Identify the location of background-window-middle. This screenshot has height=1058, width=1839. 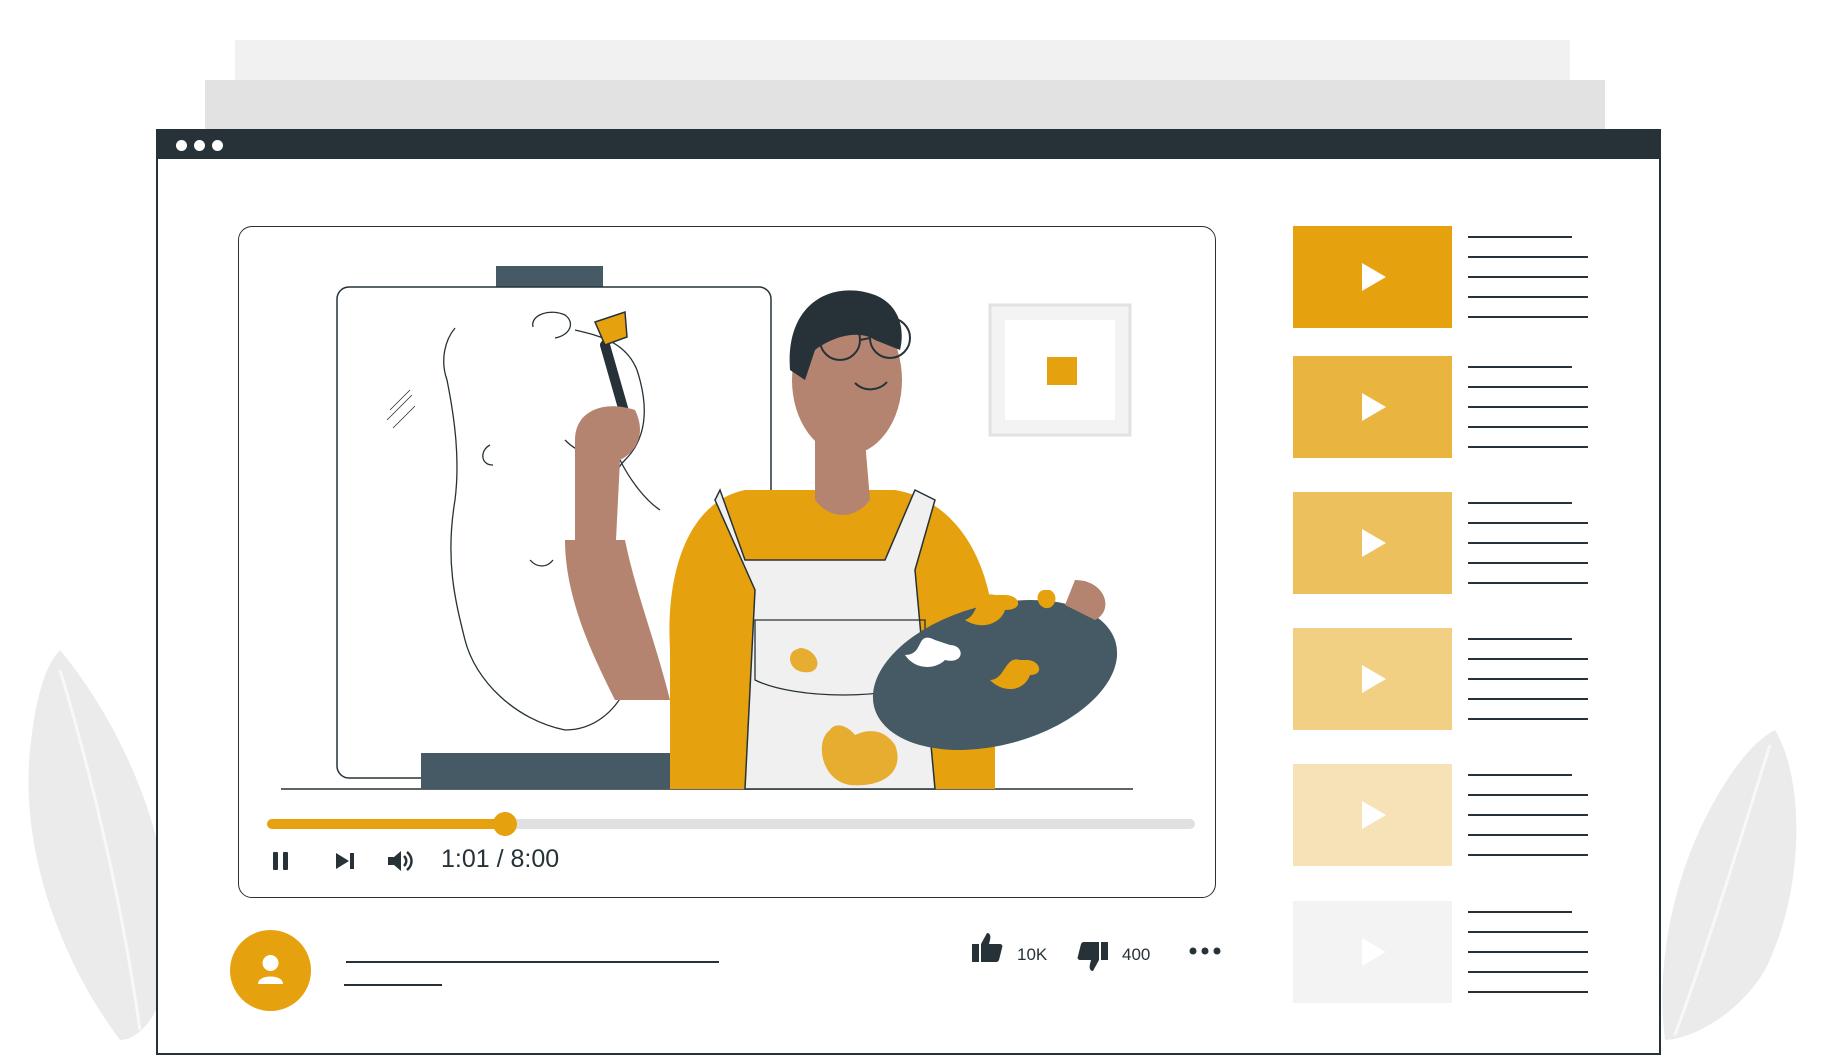
(905, 106).